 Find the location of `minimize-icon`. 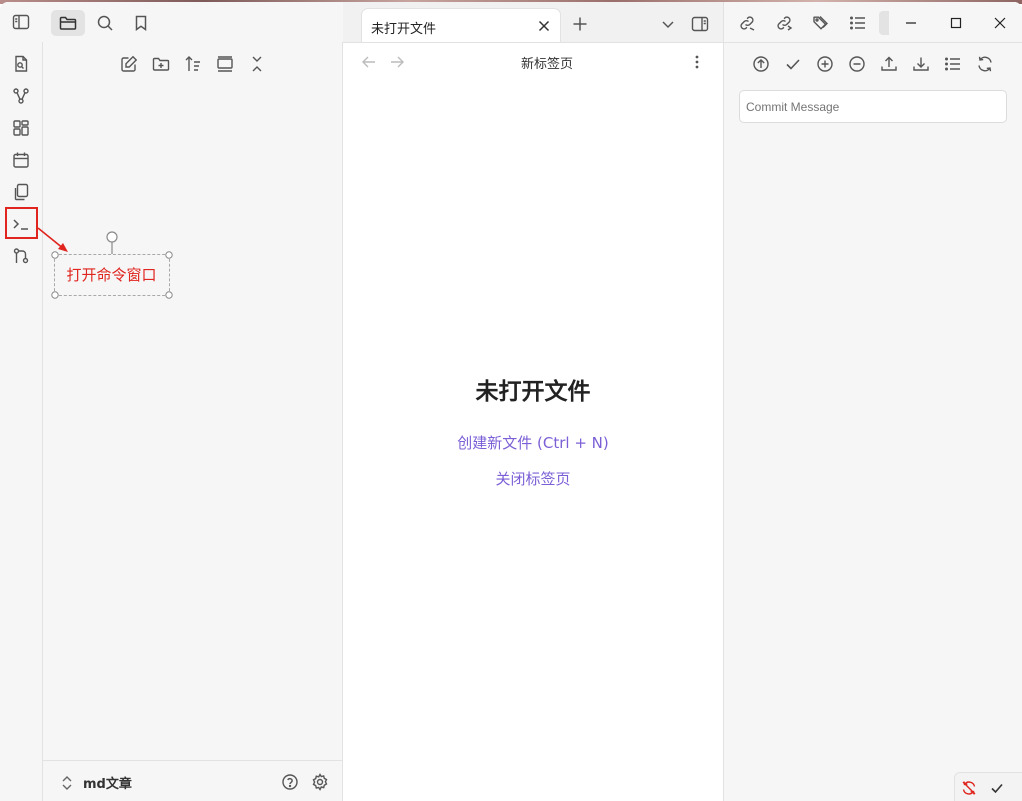

minimize-icon is located at coordinates (911, 23).